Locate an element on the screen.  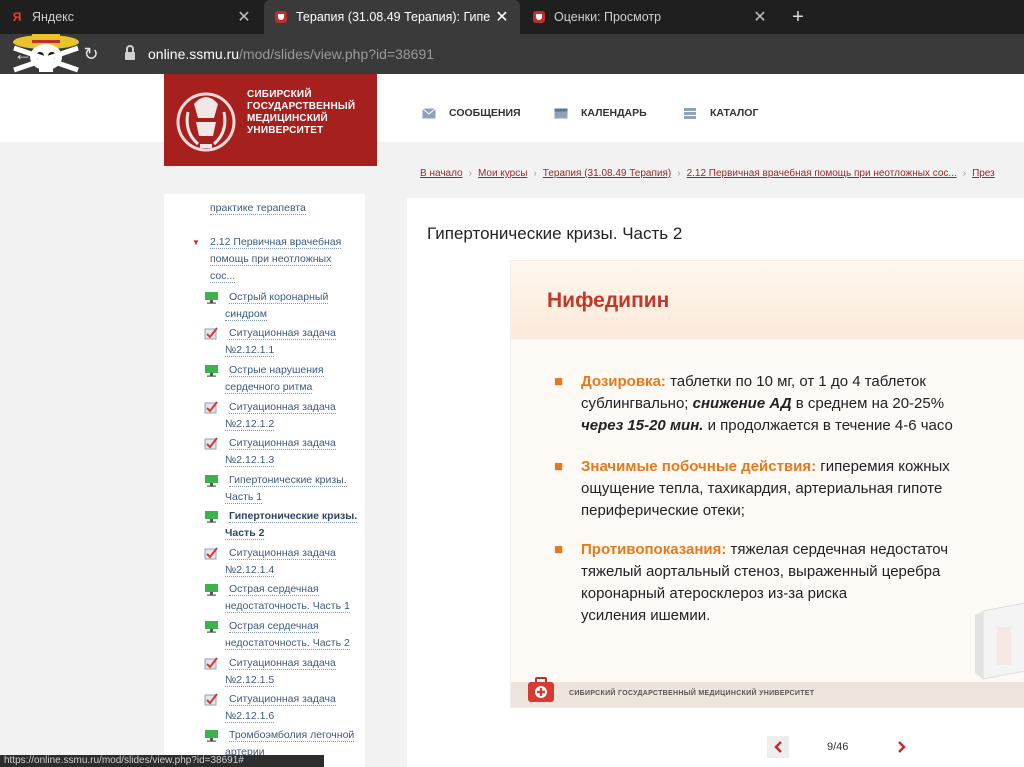
tab-title: Яндекс is located at coordinates (53, 17).